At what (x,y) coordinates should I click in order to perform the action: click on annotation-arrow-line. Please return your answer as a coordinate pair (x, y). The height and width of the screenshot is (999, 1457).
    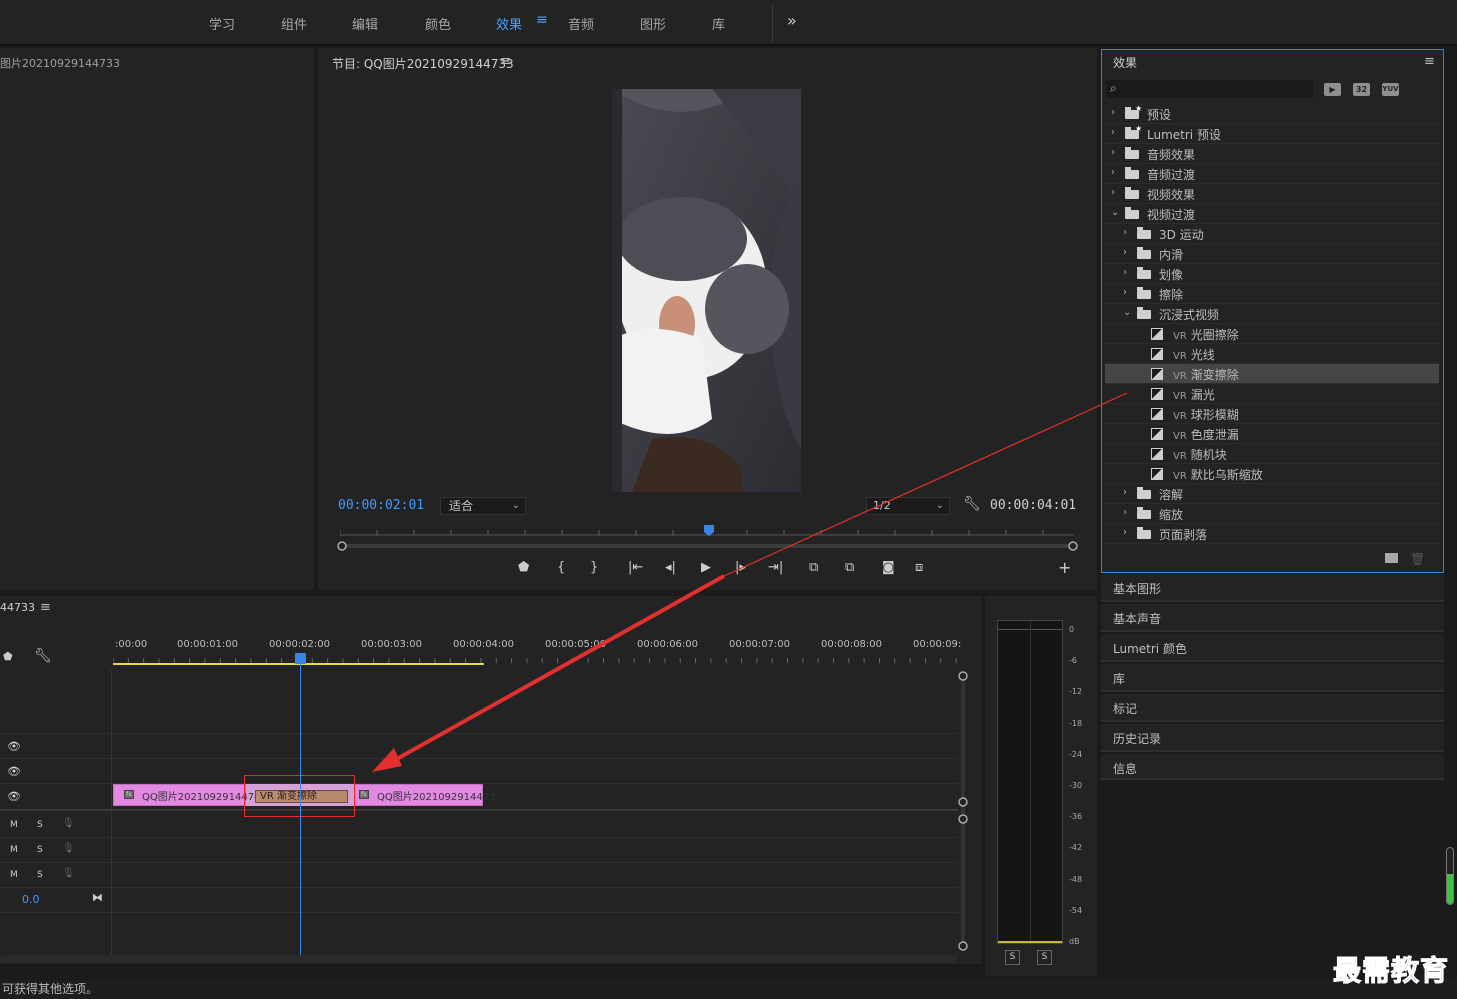
    Looking at the image, I should click on (559, 668).